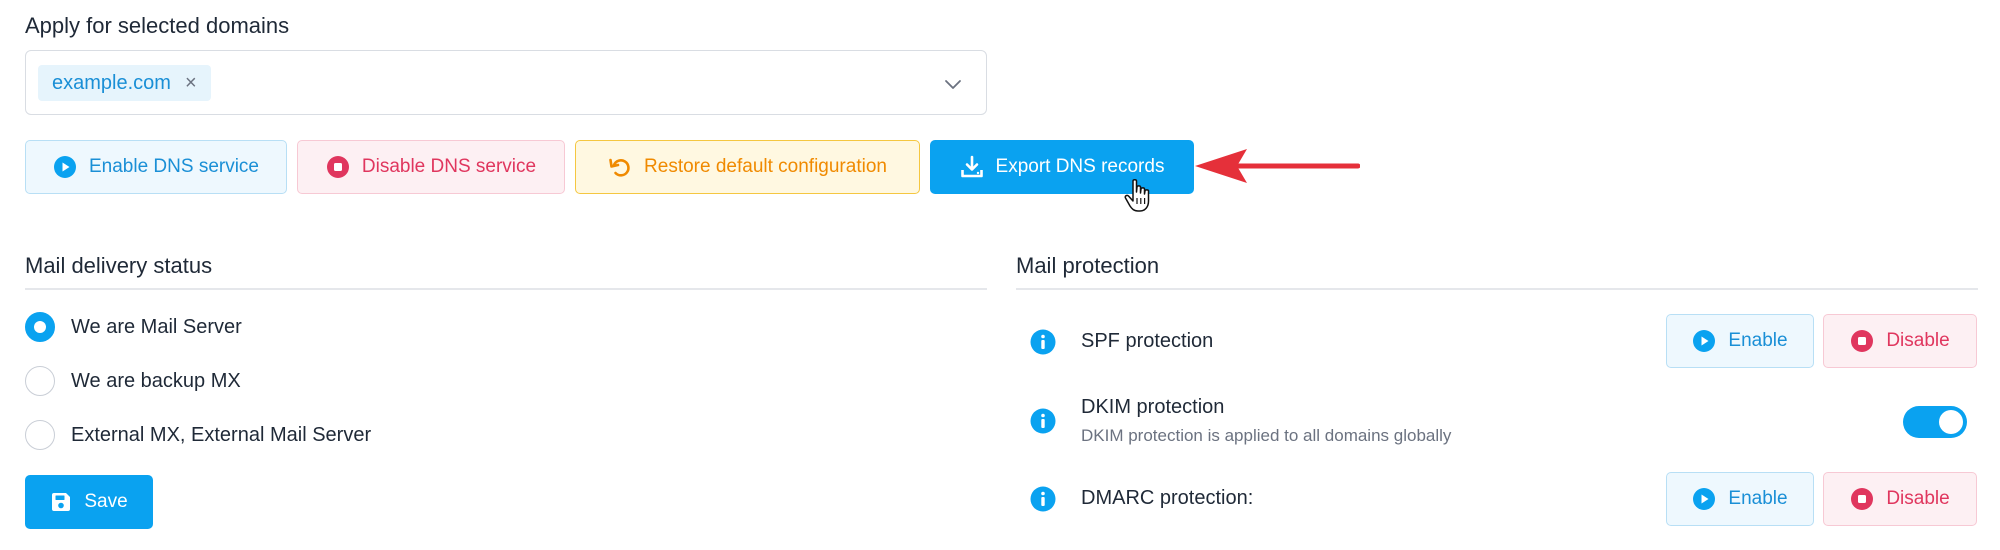 The height and width of the screenshot is (550, 2000). Describe the element at coordinates (1137, 195) in the screenshot. I see `hand-cursor-icon` at that location.